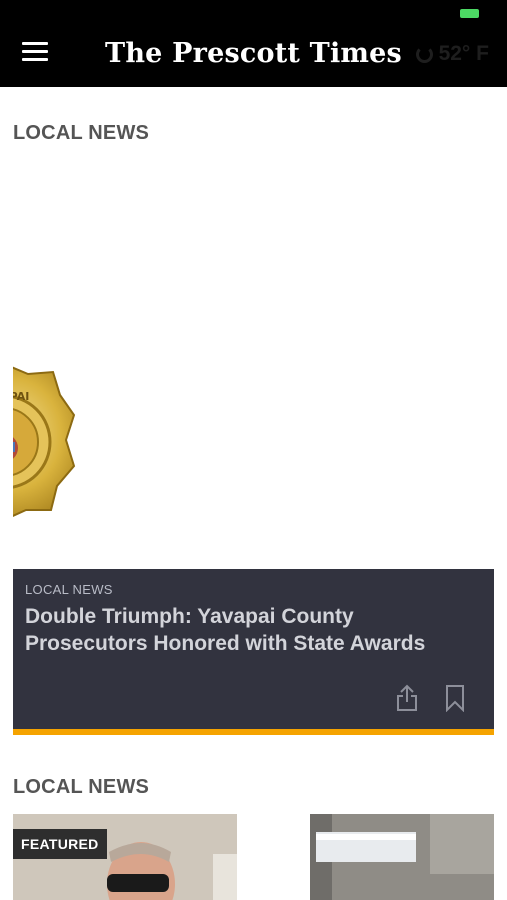 Image resolution: width=507 pixels, height=900 pixels. Describe the element at coordinates (21, 396) in the screenshot. I see `svg-text: YAVAPAI` at that location.